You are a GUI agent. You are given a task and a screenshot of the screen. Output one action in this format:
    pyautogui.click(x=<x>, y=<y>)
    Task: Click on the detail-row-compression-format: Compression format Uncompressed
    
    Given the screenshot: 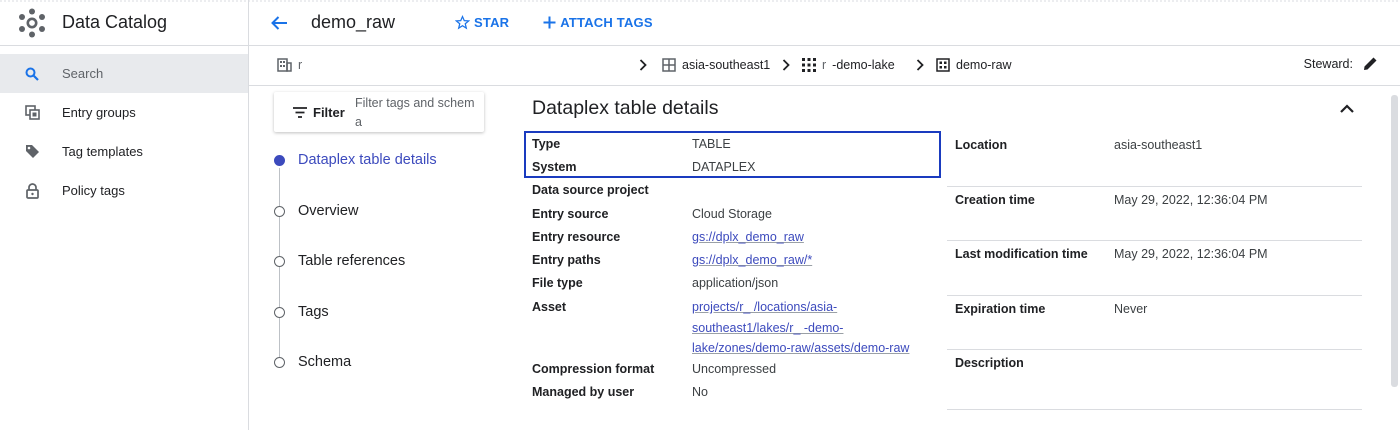 What is the action you would take?
    pyautogui.click(x=732, y=368)
    